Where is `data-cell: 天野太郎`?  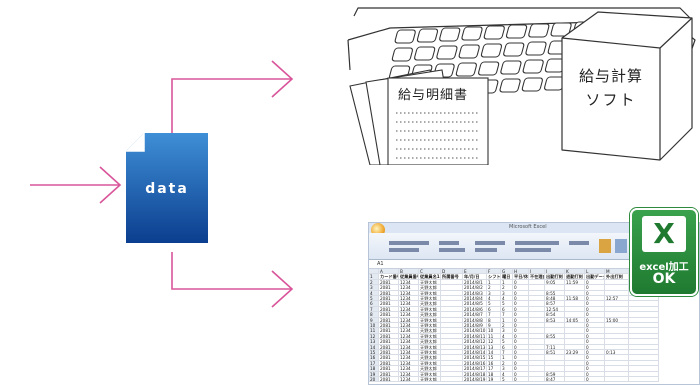 data-cell: 天野太郎 is located at coordinates (430, 380).